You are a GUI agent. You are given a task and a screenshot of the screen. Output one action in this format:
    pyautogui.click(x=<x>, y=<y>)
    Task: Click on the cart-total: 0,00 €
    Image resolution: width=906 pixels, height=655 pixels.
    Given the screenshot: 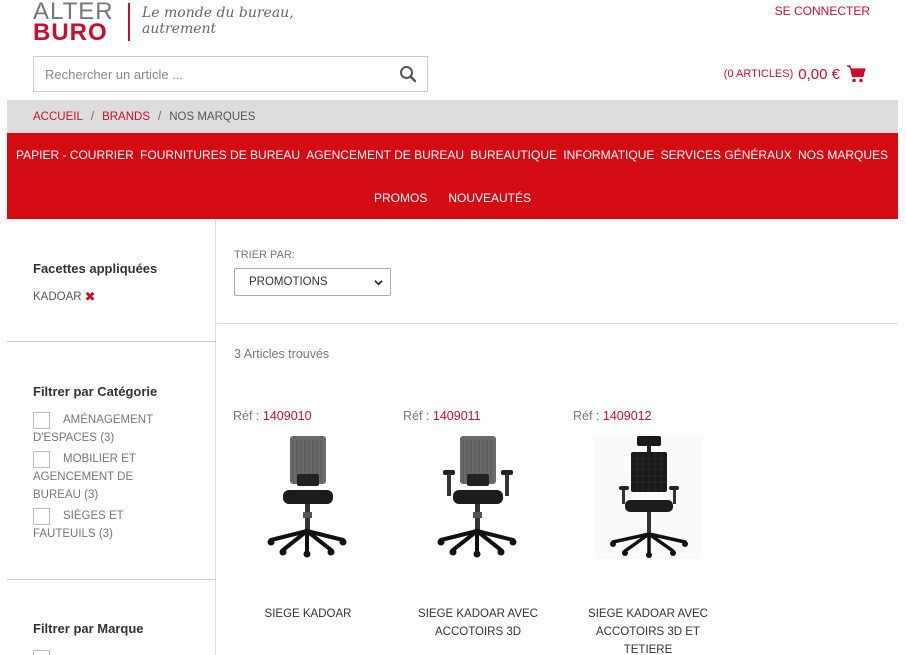 What is the action you would take?
    pyautogui.click(x=819, y=74)
    